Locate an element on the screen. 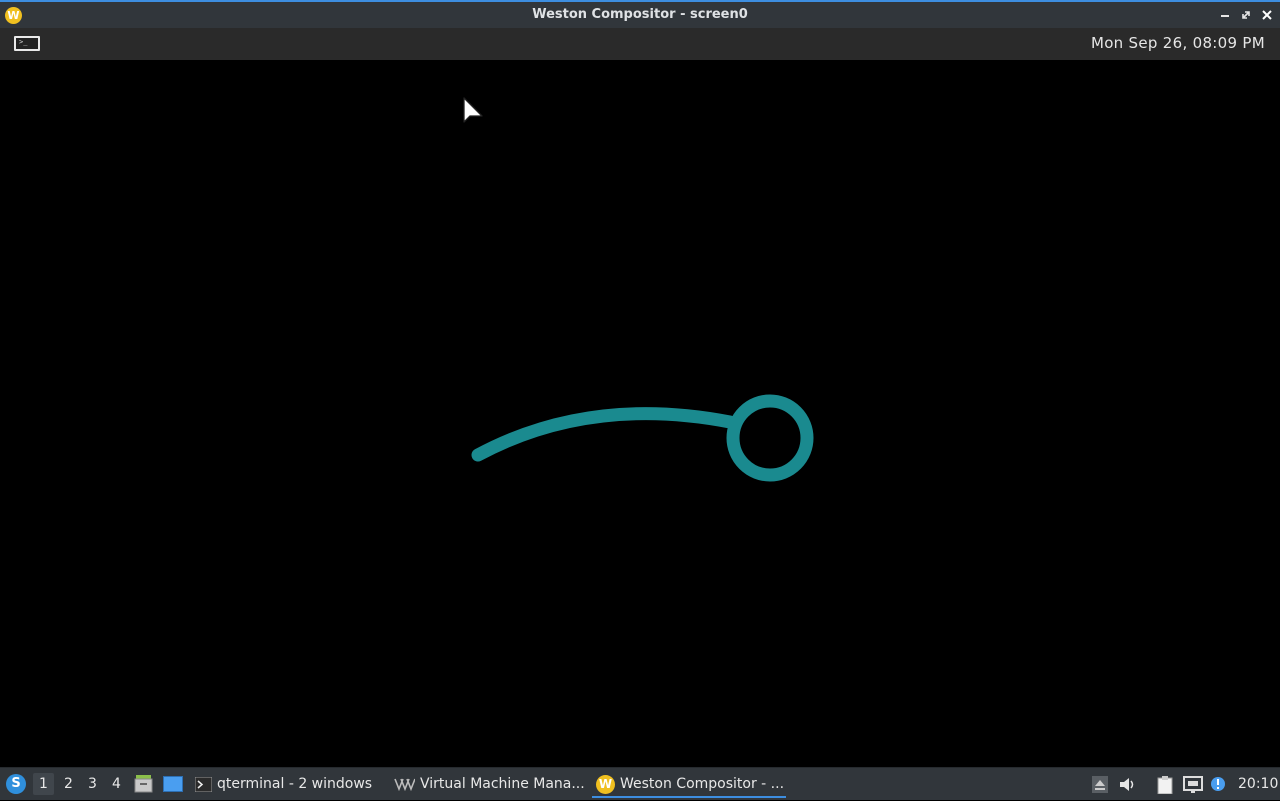 The height and width of the screenshot is (801, 1280). task-qterminal: qterminal - 2 windows is located at coordinates (287, 784).